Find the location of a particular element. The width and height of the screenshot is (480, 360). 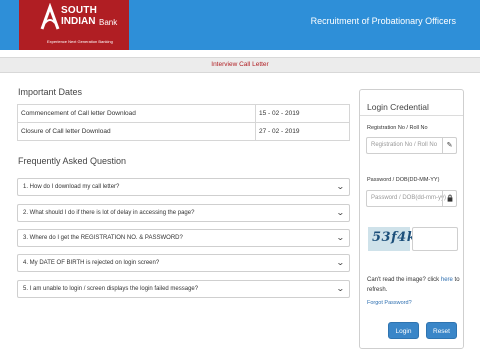

date-label: Closure of Call letter Download is located at coordinates (136, 131).